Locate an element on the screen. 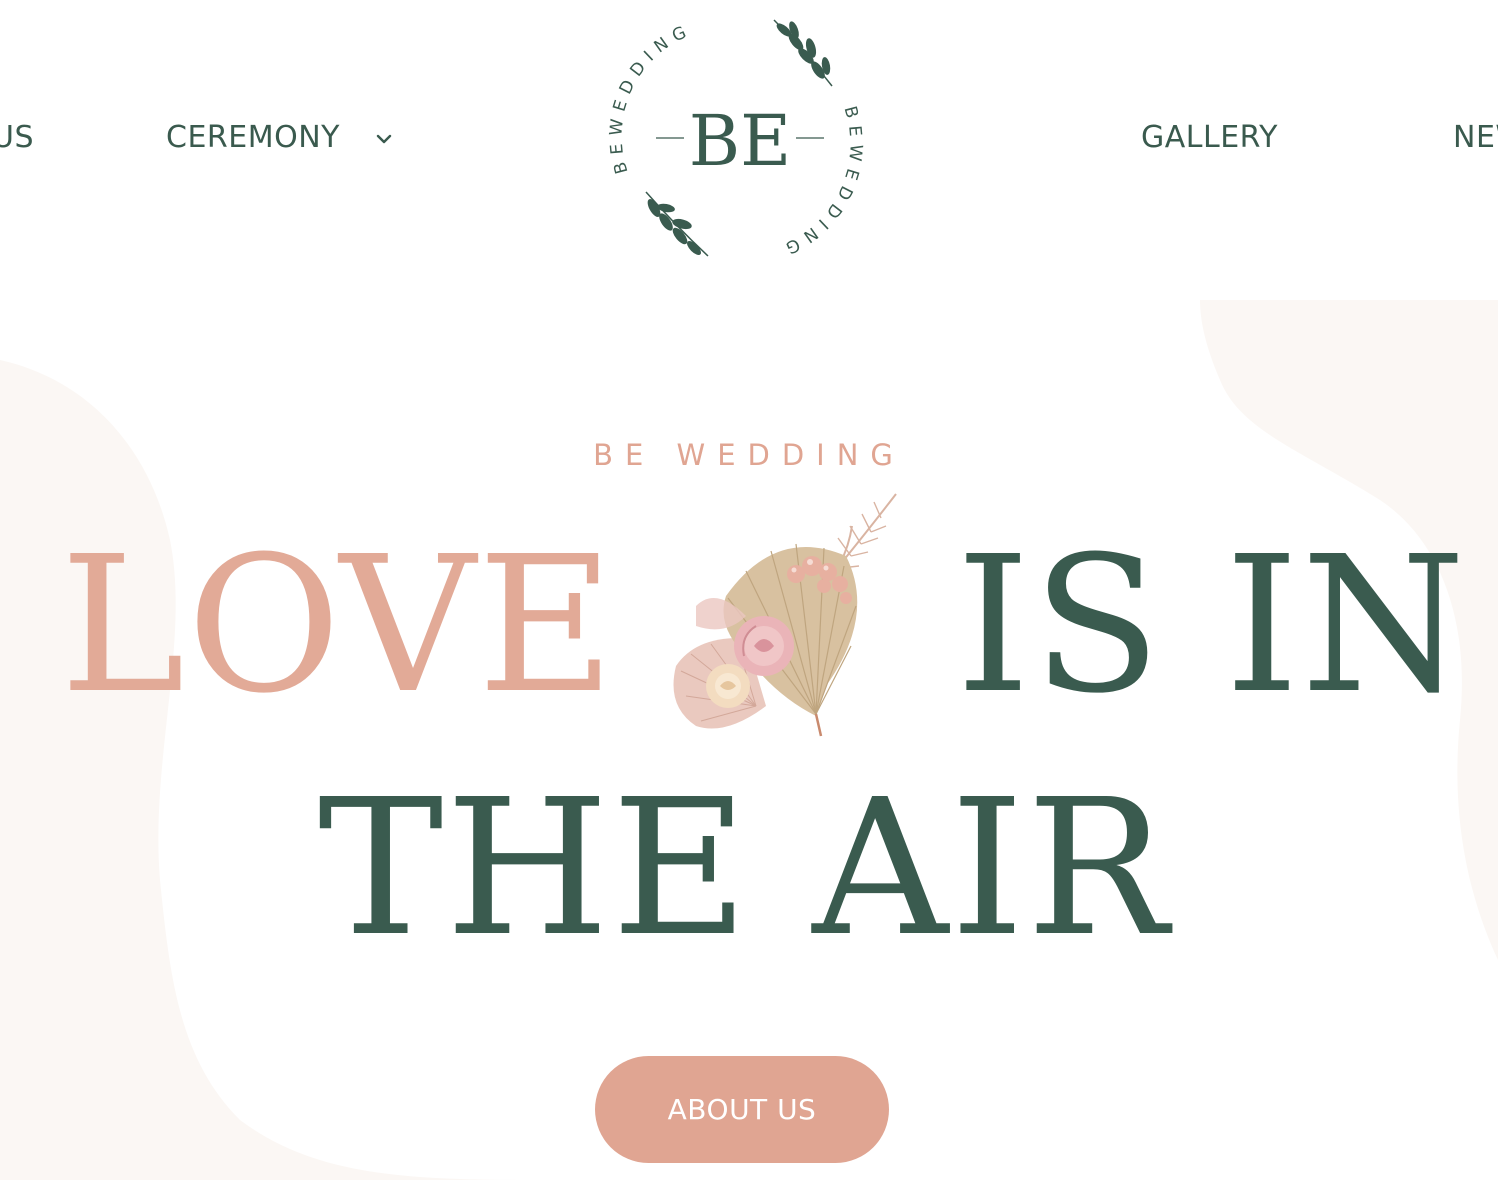 This screenshot has width=1498, height=1180. nav-item-gallery: GALLERY is located at coordinates (1209, 137).